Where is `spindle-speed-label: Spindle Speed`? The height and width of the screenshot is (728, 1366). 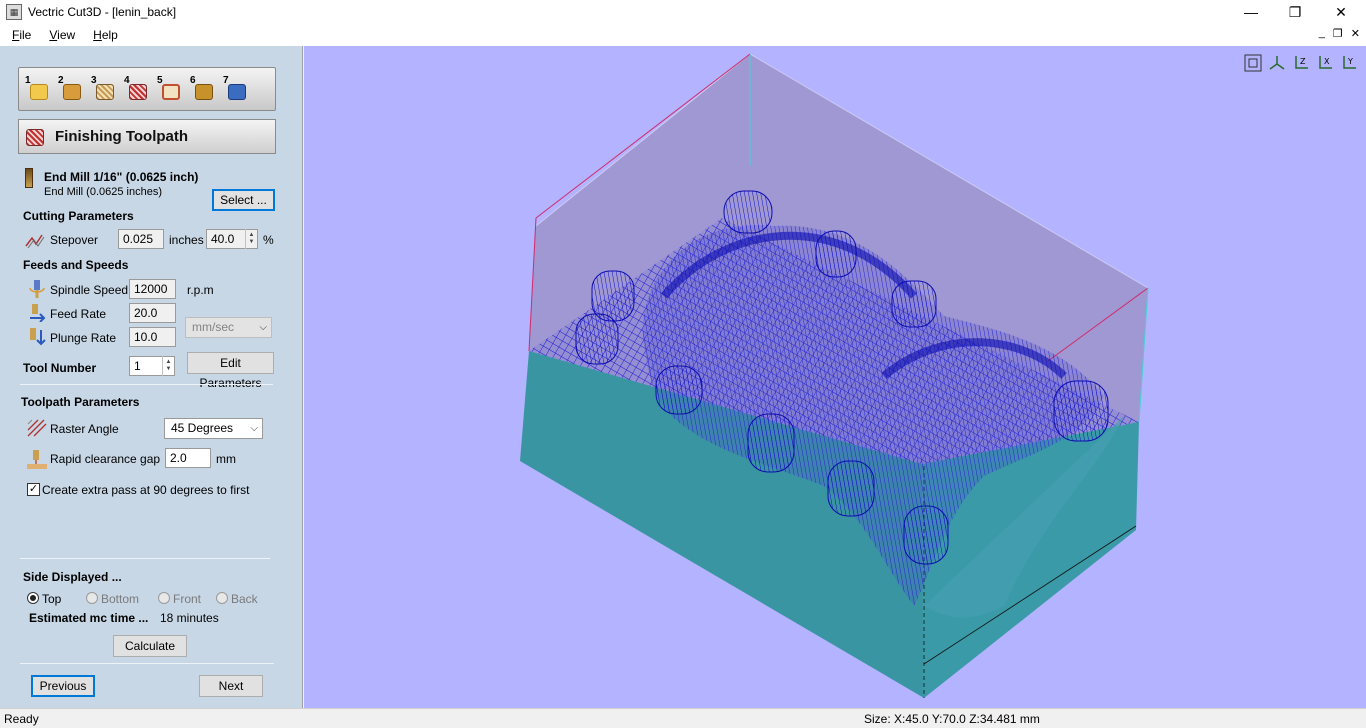
spindle-speed-label: Spindle Speed is located at coordinates (89, 290).